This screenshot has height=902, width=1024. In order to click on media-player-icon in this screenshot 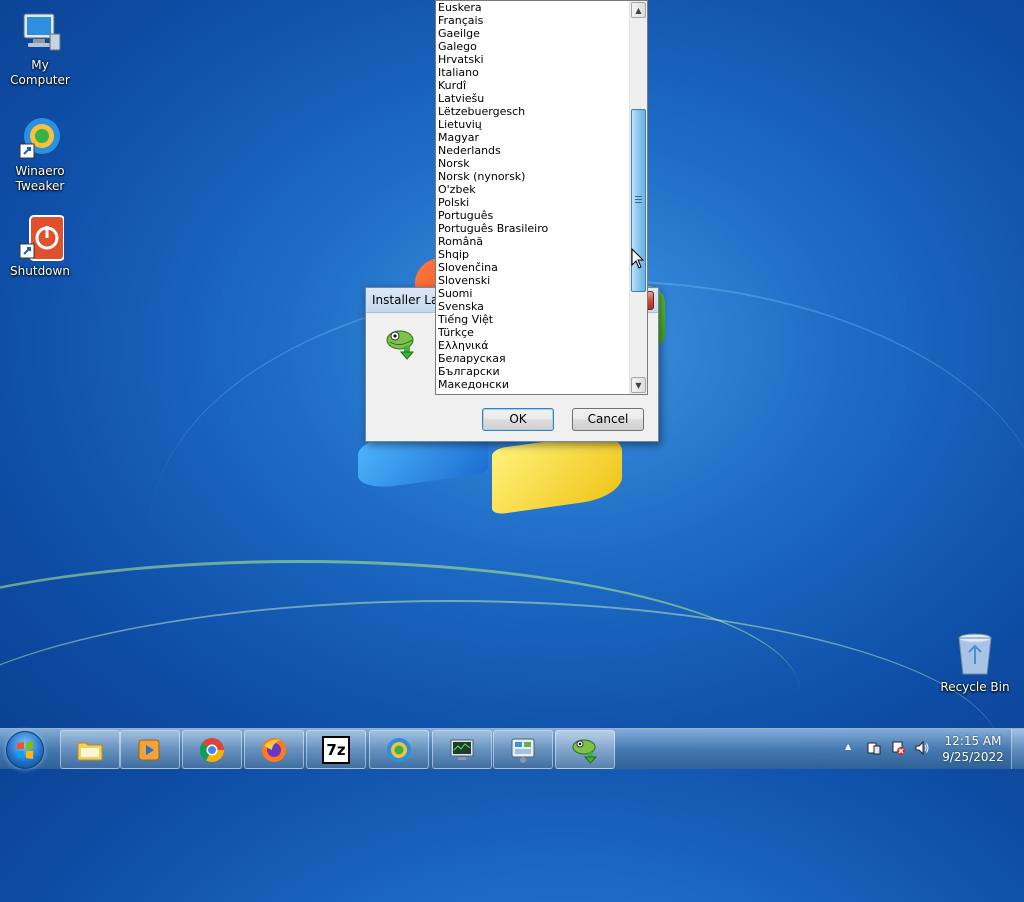, I will do `click(150, 750)`.